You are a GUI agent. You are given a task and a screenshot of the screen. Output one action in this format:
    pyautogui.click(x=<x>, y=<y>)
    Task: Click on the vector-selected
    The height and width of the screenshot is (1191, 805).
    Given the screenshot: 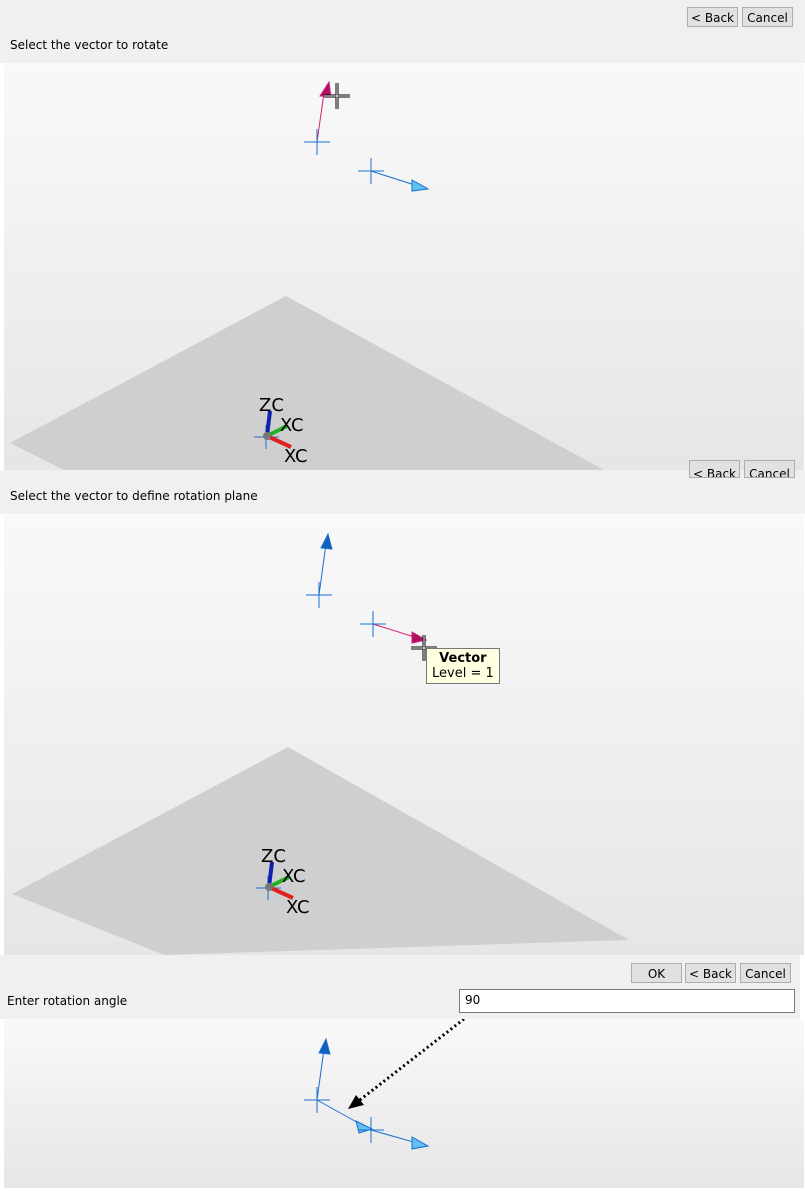 What is the action you would take?
    pyautogui.click(x=324, y=111)
    